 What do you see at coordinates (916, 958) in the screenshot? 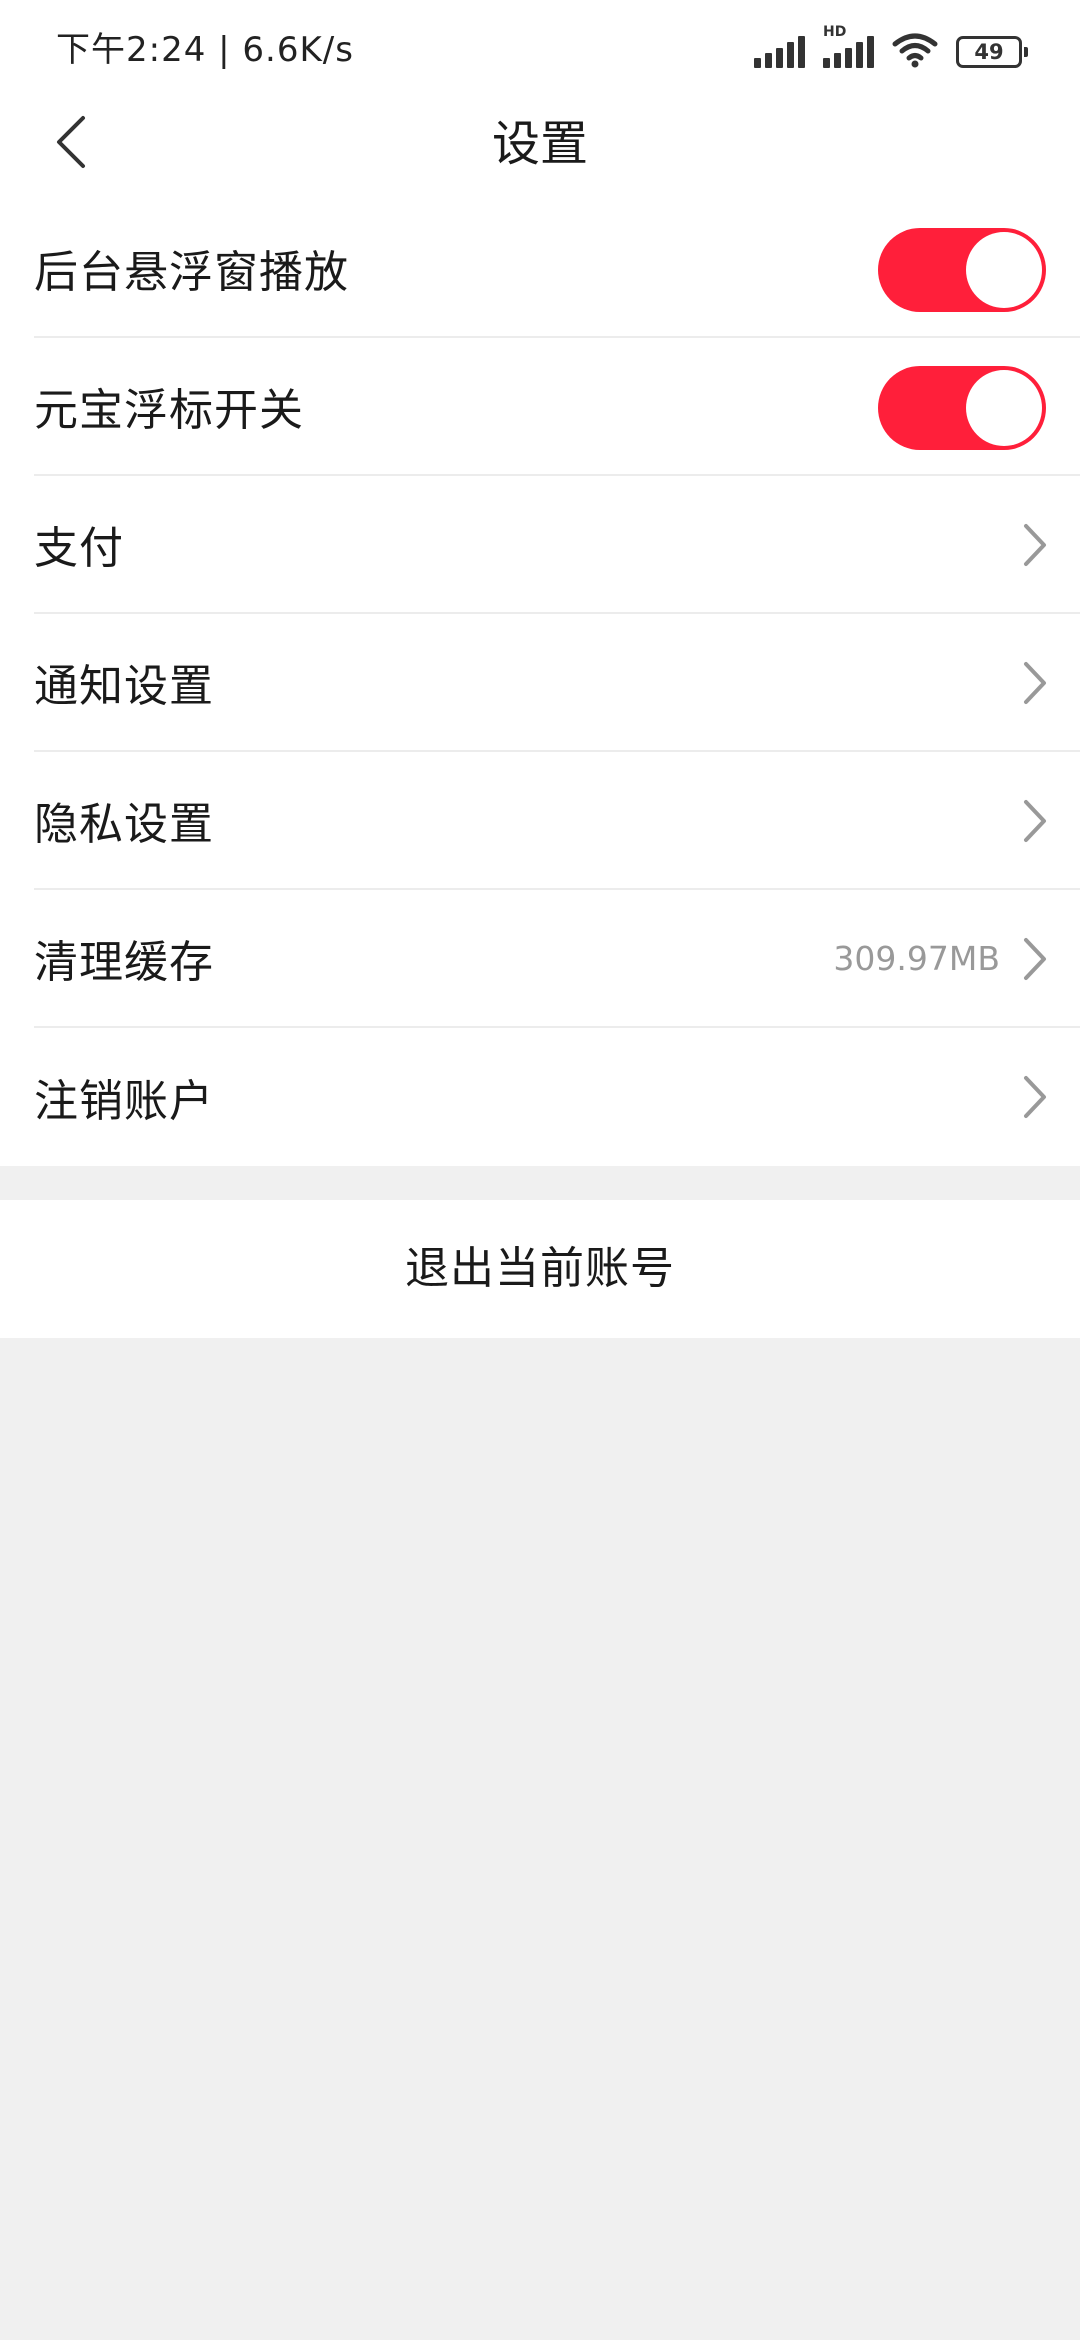
I see `cache-size: 309.97MB` at bounding box center [916, 958].